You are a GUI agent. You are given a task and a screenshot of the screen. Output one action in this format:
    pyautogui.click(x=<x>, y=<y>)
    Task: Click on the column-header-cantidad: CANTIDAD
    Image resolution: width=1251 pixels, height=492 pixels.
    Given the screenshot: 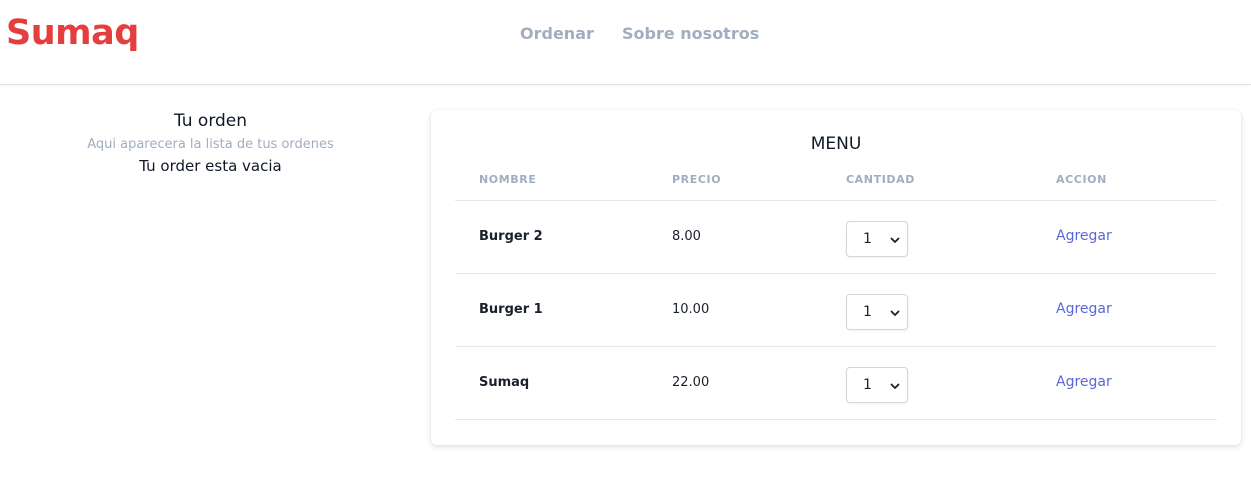 What is the action you would take?
    pyautogui.click(x=880, y=179)
    